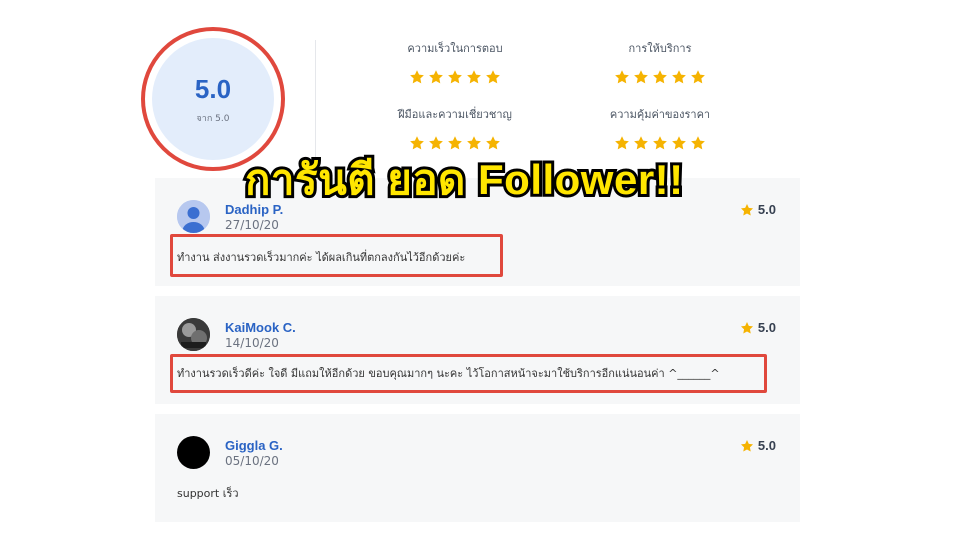 Image resolution: width=960 pixels, height=540 pixels. I want to click on category-response-speed: ความเร็วในการตอบ, so click(455, 62).